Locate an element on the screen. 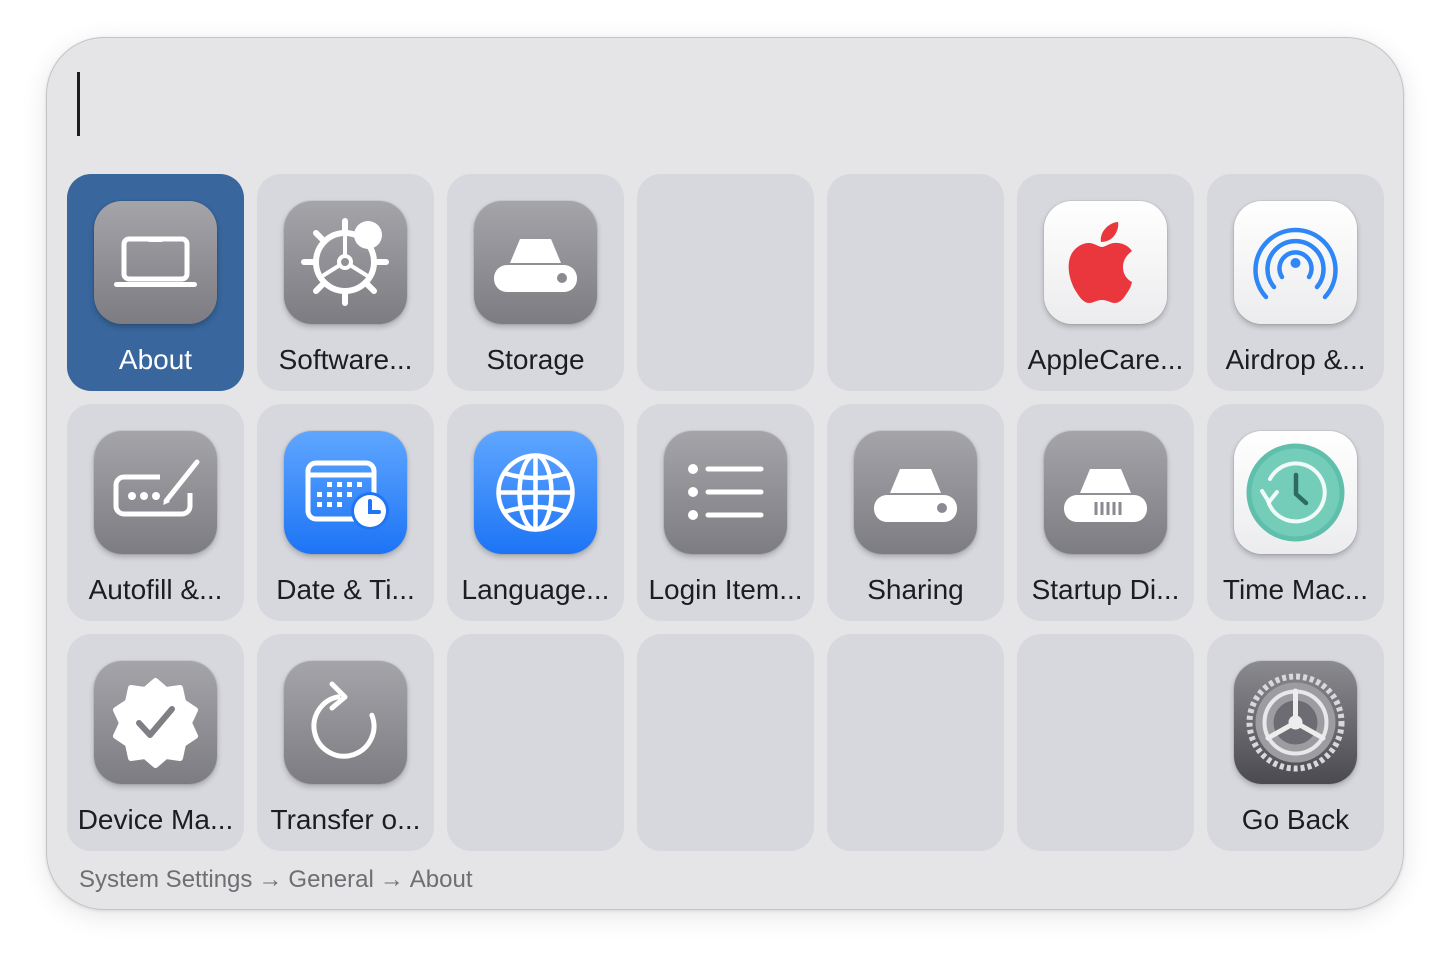 This screenshot has width=1452, height=966. tile-label: Storage is located at coordinates (535, 359).